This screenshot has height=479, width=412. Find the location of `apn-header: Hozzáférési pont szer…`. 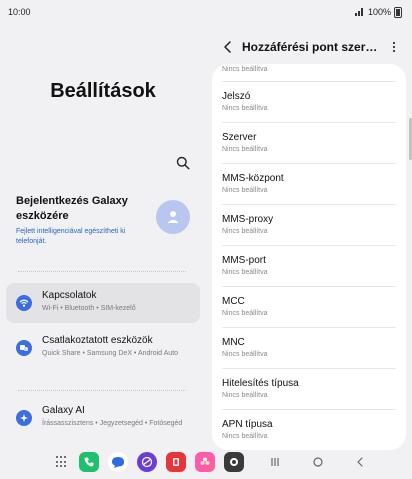

apn-header: Hozzáférési pont szer… is located at coordinates (312, 47).